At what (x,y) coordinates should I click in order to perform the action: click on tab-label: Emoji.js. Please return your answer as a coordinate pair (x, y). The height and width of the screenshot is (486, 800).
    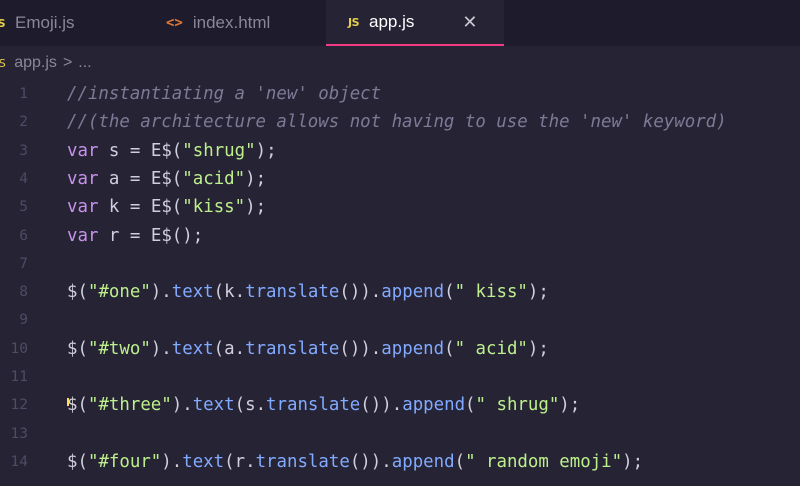
    Looking at the image, I should click on (45, 22).